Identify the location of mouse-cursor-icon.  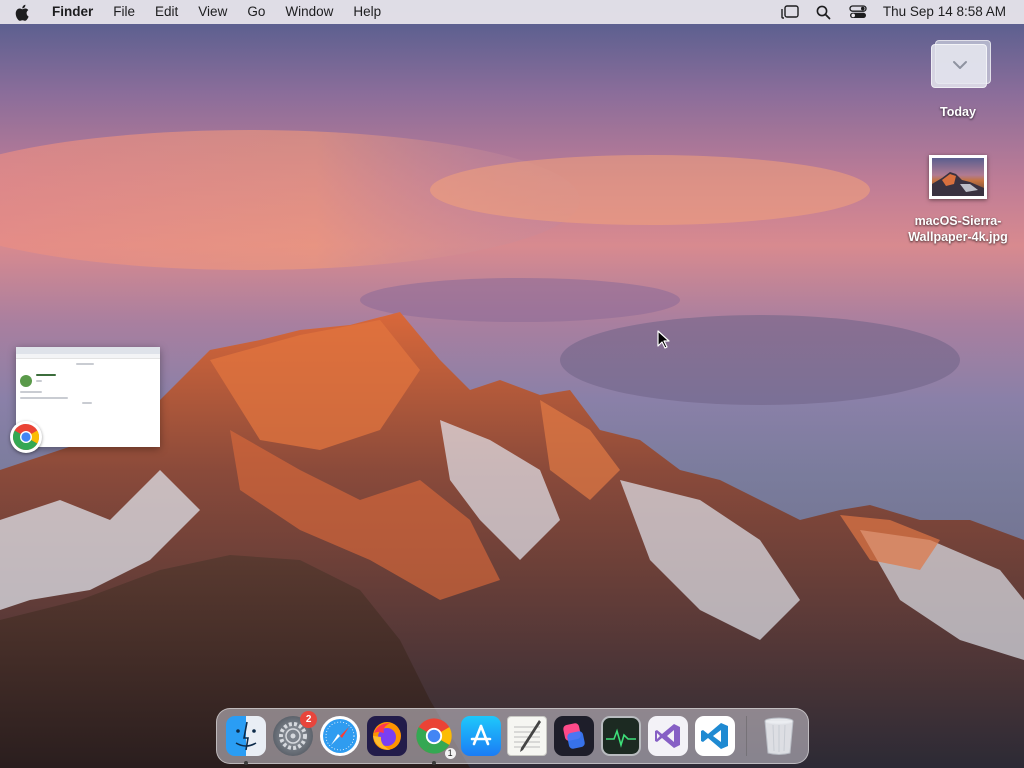
(663, 339).